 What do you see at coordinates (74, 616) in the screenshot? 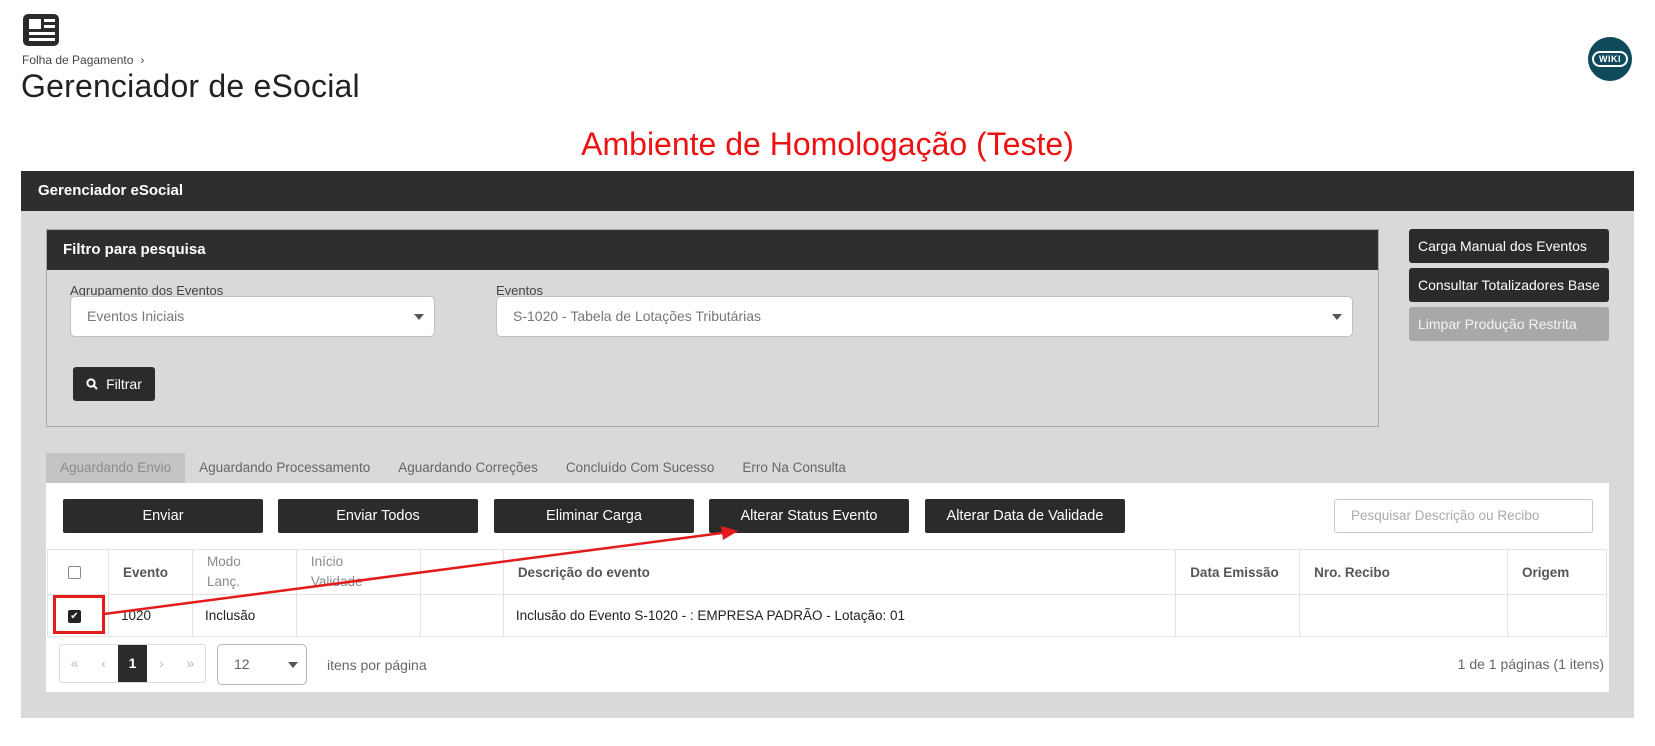
I see `row-checkbox: ✔` at bounding box center [74, 616].